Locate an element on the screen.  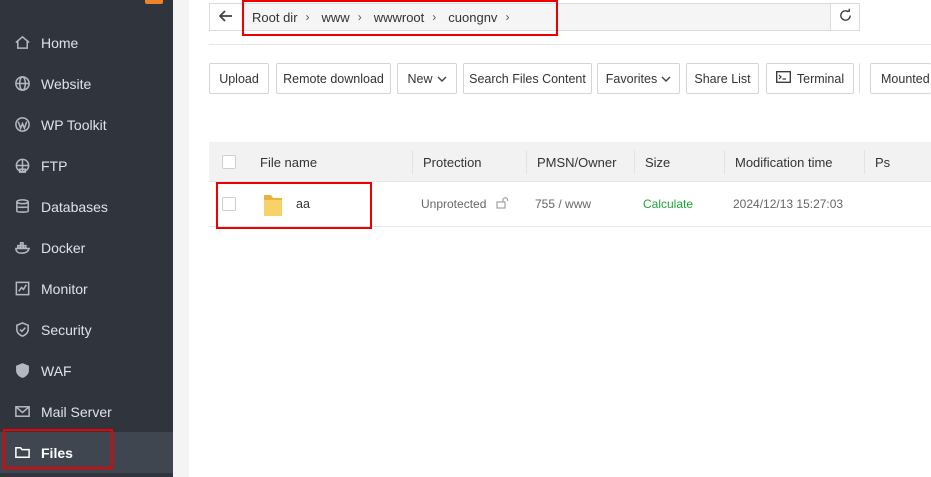
calculate-size-link: Calculate is located at coordinates (668, 204).